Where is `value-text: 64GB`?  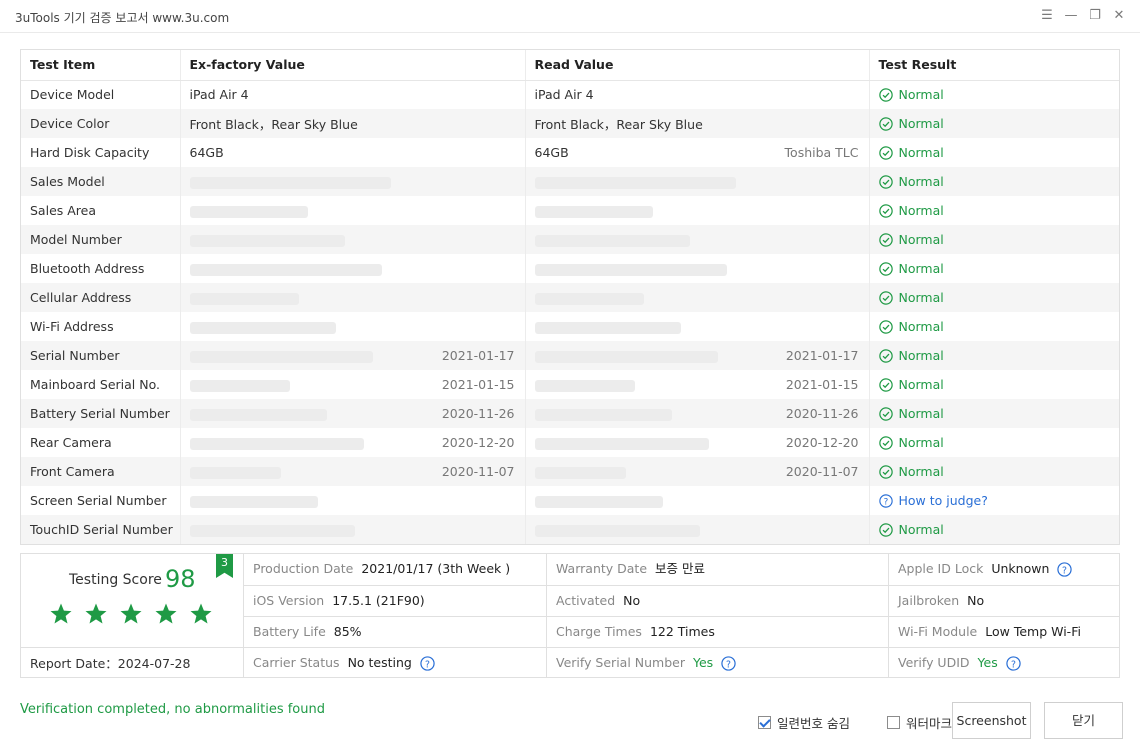 value-text: 64GB is located at coordinates (206, 152).